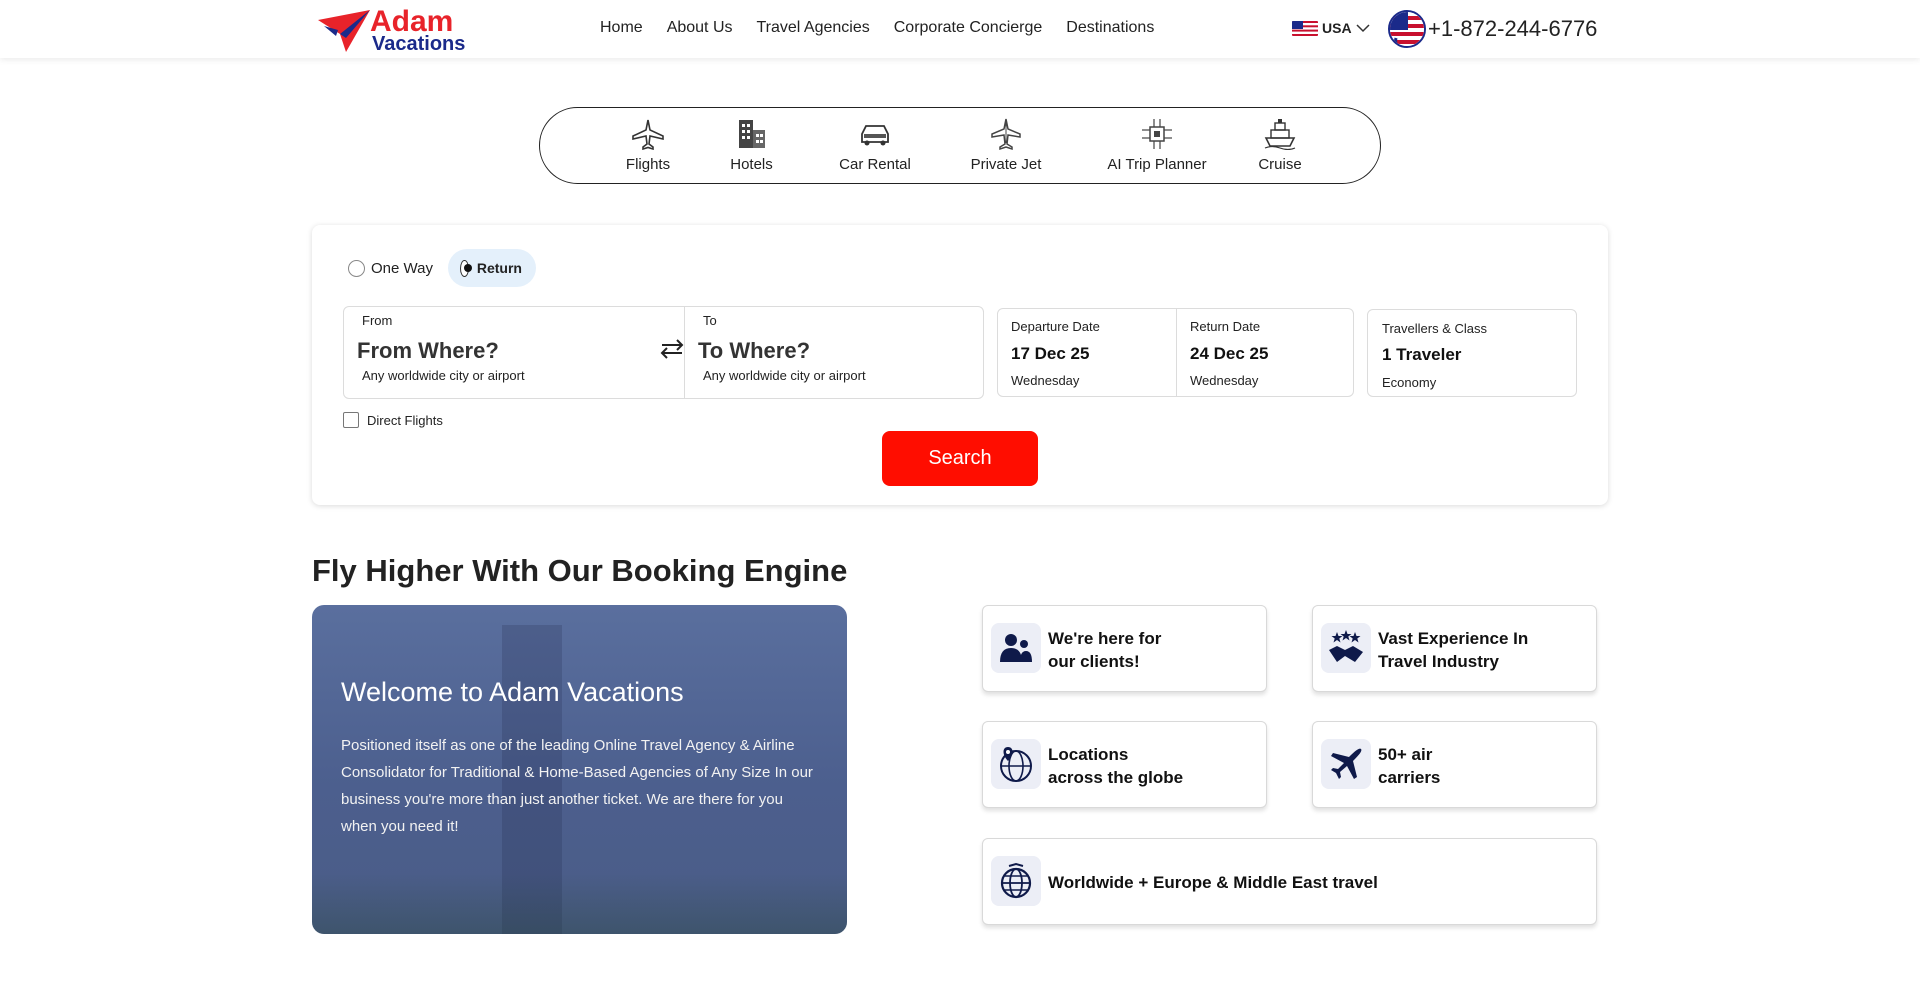 The image size is (1920, 993). I want to click on tab-cruise: Cruise, so click(1280, 144).